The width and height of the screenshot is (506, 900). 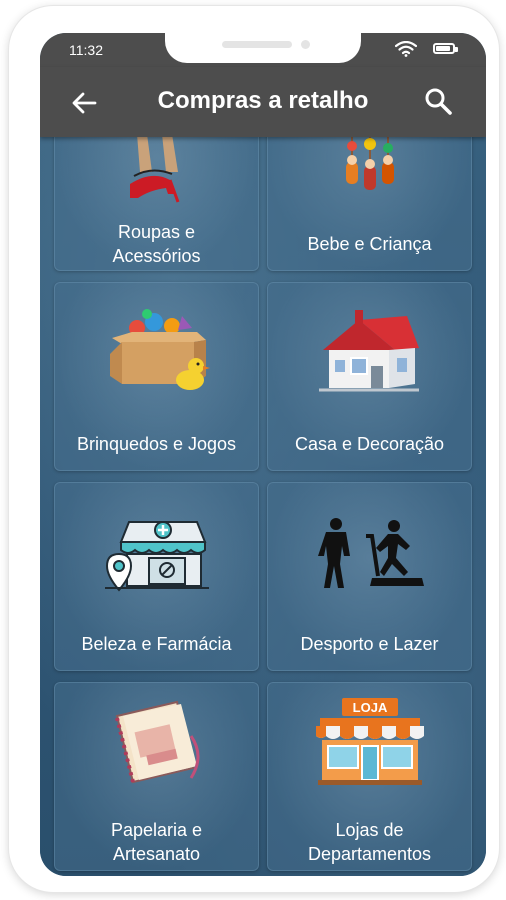 What do you see at coordinates (257, 44) in the screenshot?
I see `speaker` at bounding box center [257, 44].